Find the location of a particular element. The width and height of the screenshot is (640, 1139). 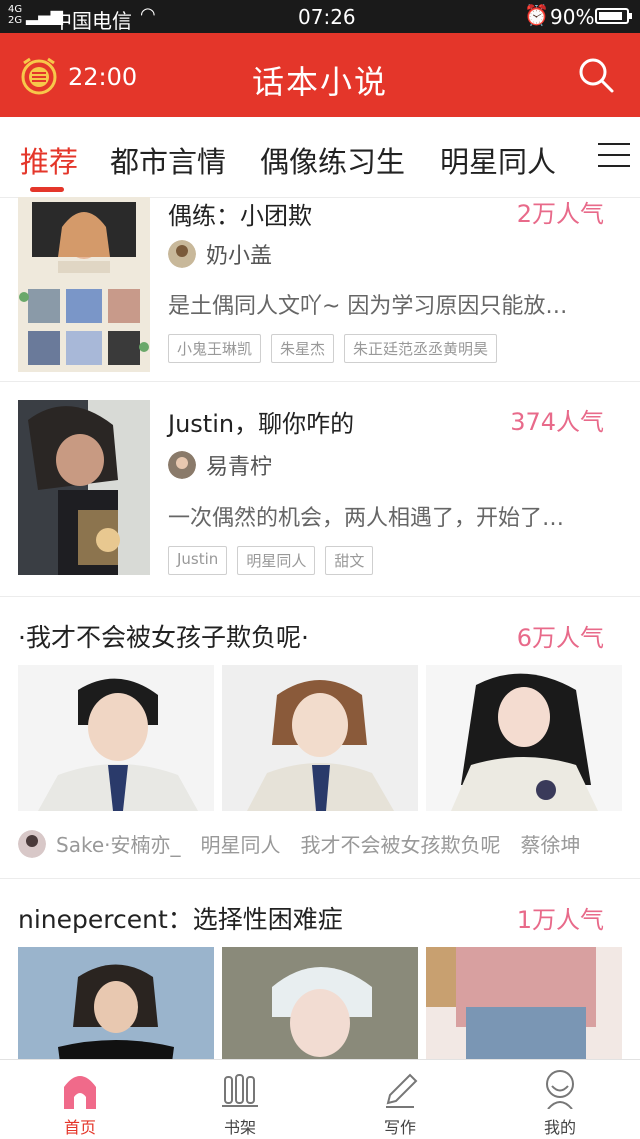

more-tabs-icon is located at coordinates (614, 156).